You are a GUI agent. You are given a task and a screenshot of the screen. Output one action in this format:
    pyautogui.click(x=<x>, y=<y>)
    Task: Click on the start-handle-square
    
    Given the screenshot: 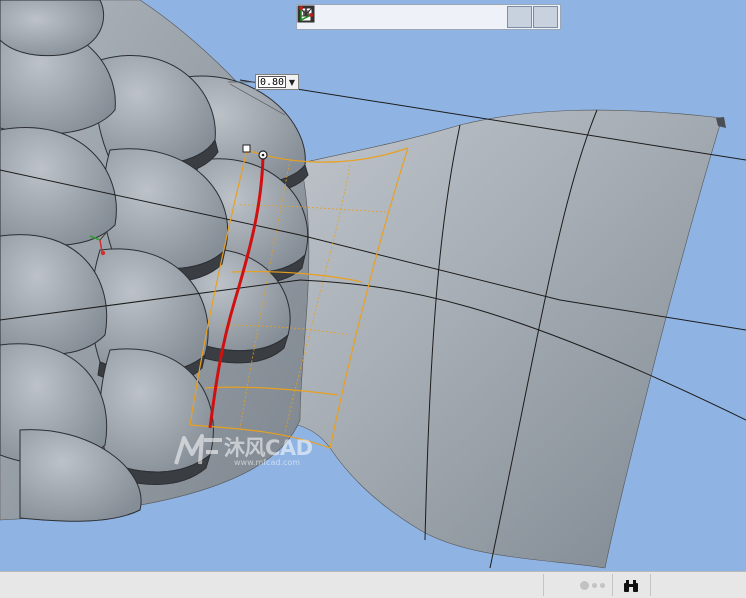 What is the action you would take?
    pyautogui.click(x=246, y=148)
    